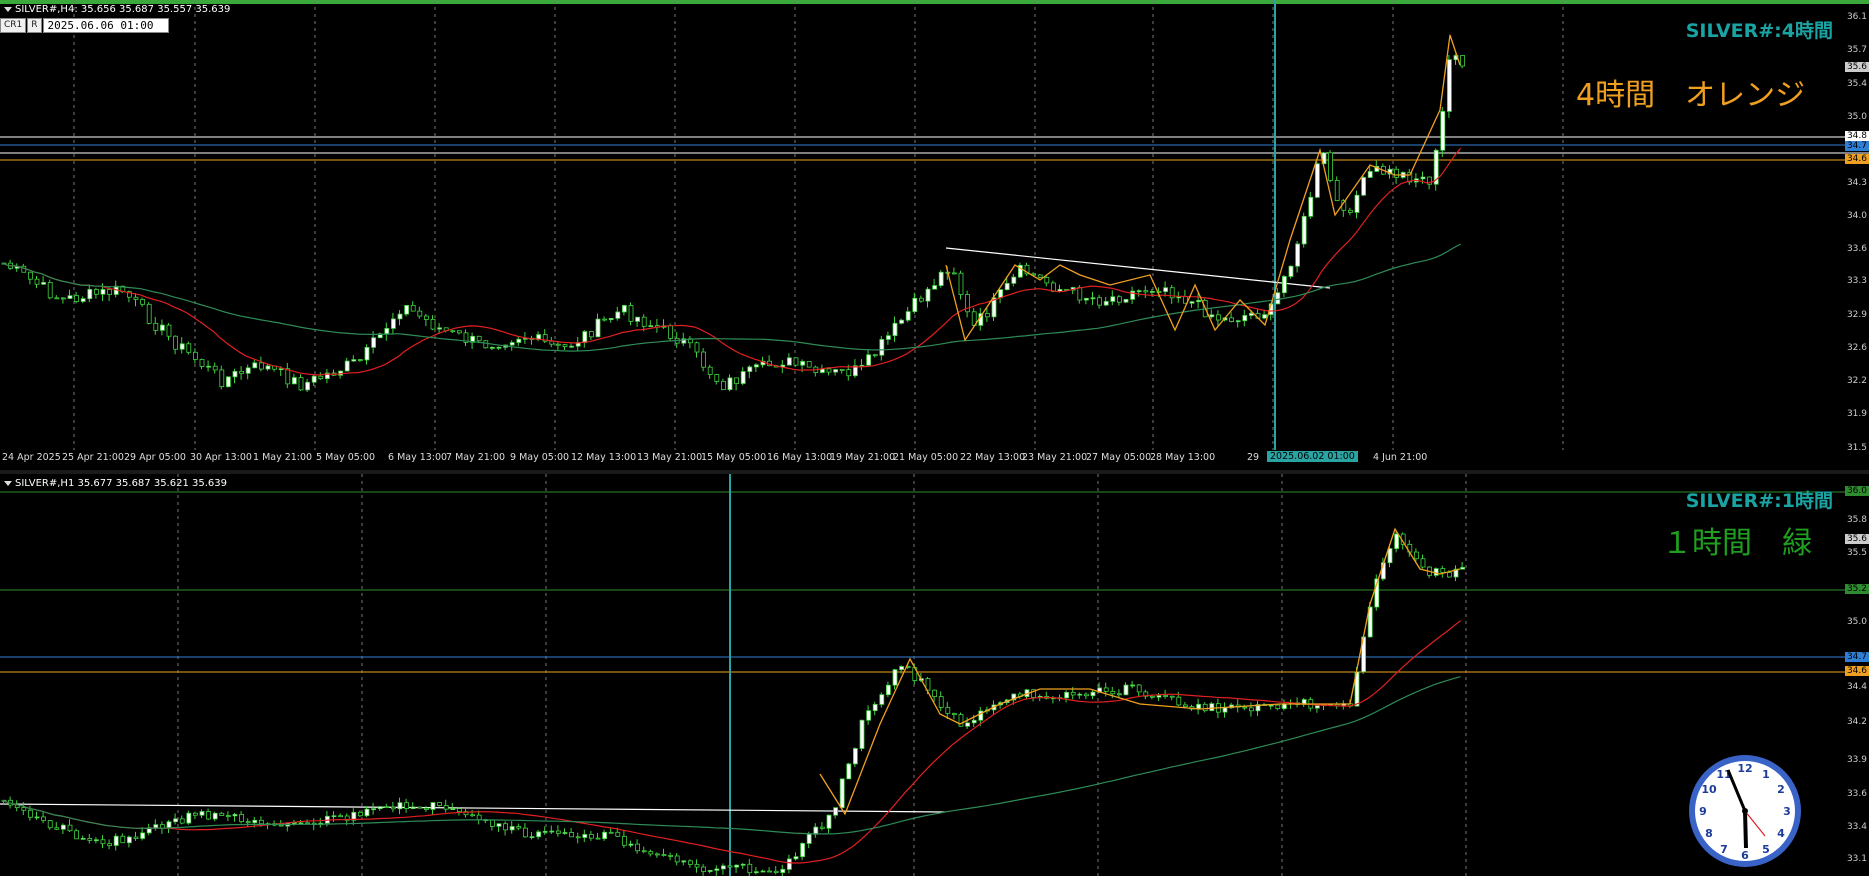  I want to click on analog-clock-icon: 12 12 345 678 91011, so click(1745, 811).